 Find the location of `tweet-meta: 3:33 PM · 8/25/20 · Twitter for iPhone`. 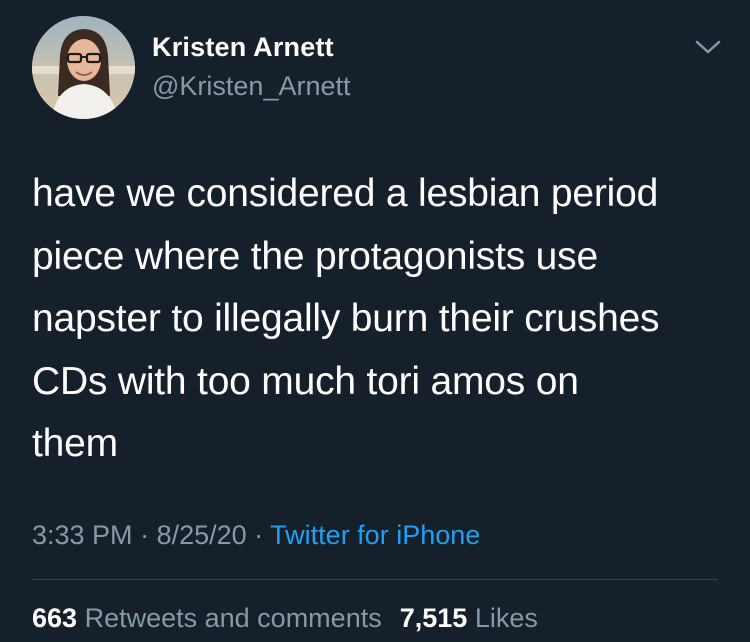

tweet-meta: 3:33 PM · 8/25/20 · Twitter for iPhone is located at coordinates (256, 535).